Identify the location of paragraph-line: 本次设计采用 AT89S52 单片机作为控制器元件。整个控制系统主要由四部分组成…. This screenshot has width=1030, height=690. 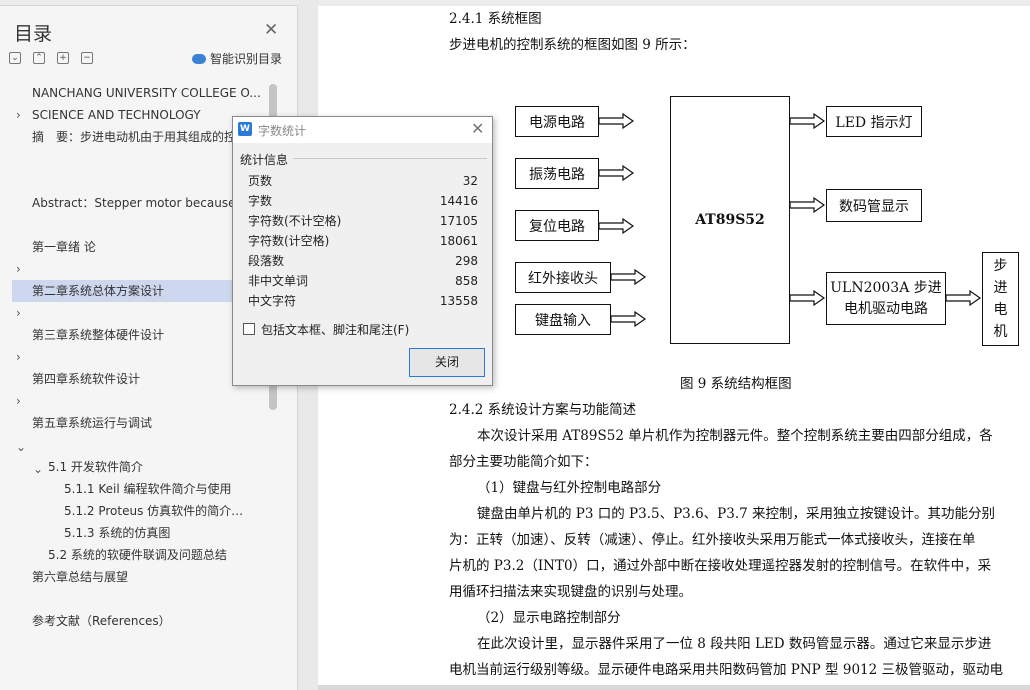
(735, 436).